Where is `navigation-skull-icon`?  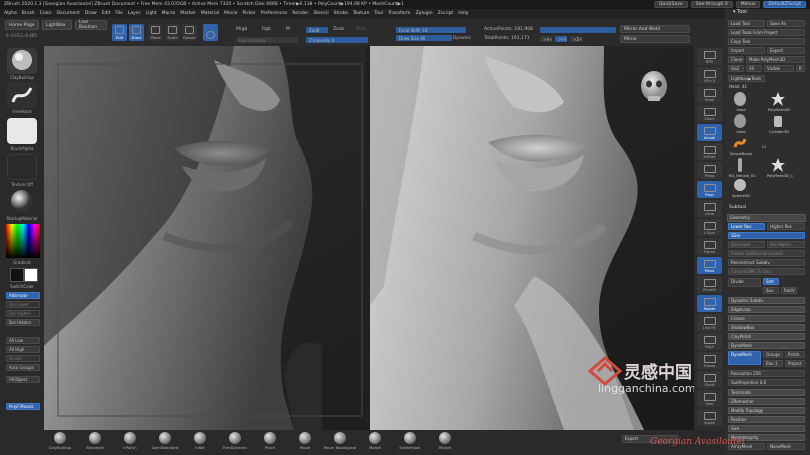 navigation-skull-icon is located at coordinates (654, 86).